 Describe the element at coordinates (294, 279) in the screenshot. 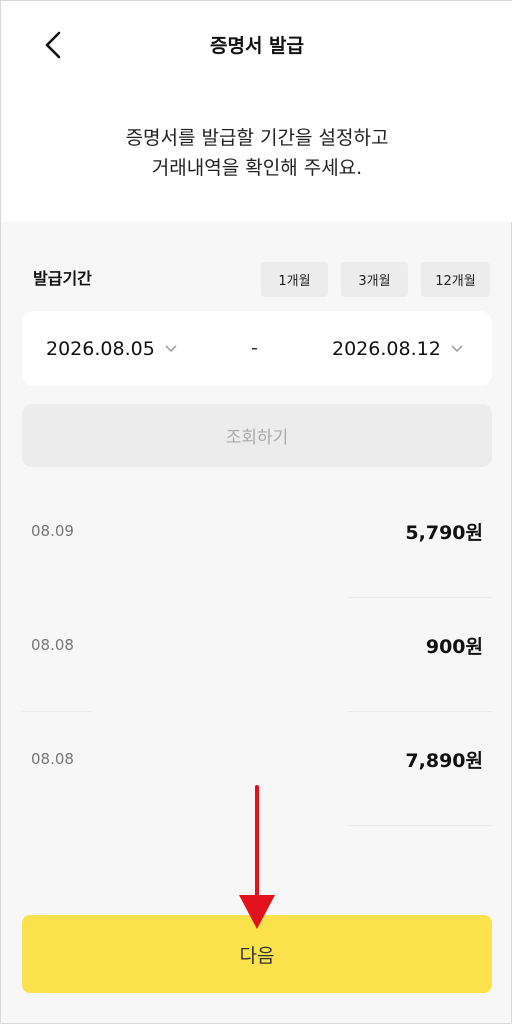

I see `period-1-month-button: 1개월` at that location.